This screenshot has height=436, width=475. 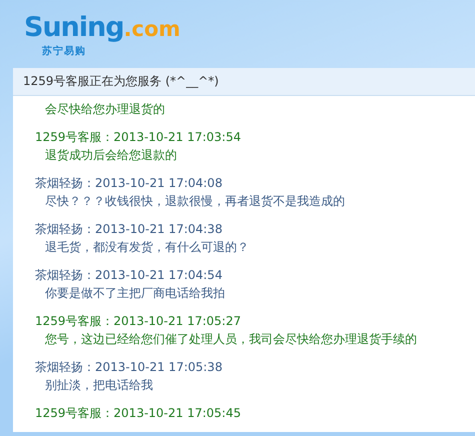 I want to click on message-text: 退毛货，都没有发货，有什么可退的？, so click(x=146, y=247).